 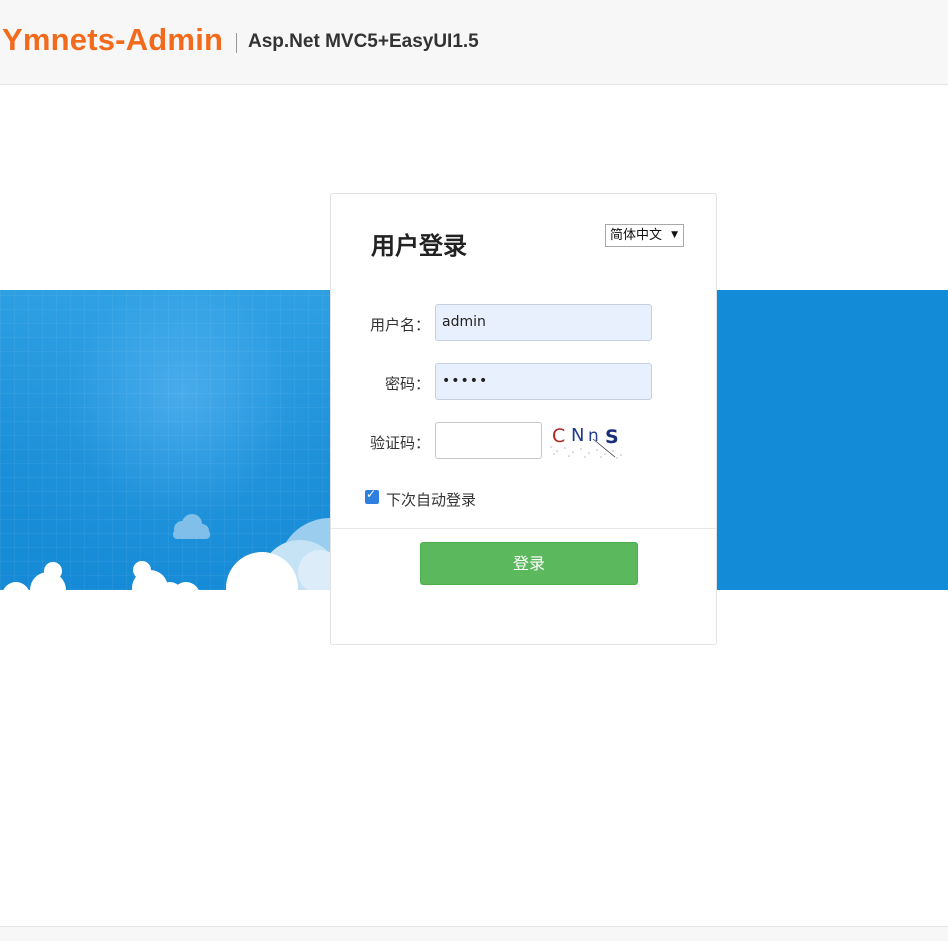 What do you see at coordinates (113, 39) in the screenshot?
I see `brand-logo-text: Ymnets-Admin` at bounding box center [113, 39].